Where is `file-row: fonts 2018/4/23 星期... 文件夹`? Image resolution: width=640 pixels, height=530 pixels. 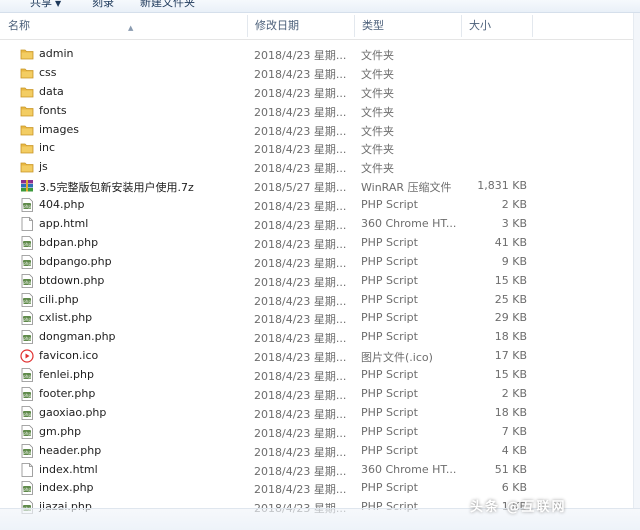 file-row: fonts 2018/4/23 星期... 文件夹 is located at coordinates (320, 111).